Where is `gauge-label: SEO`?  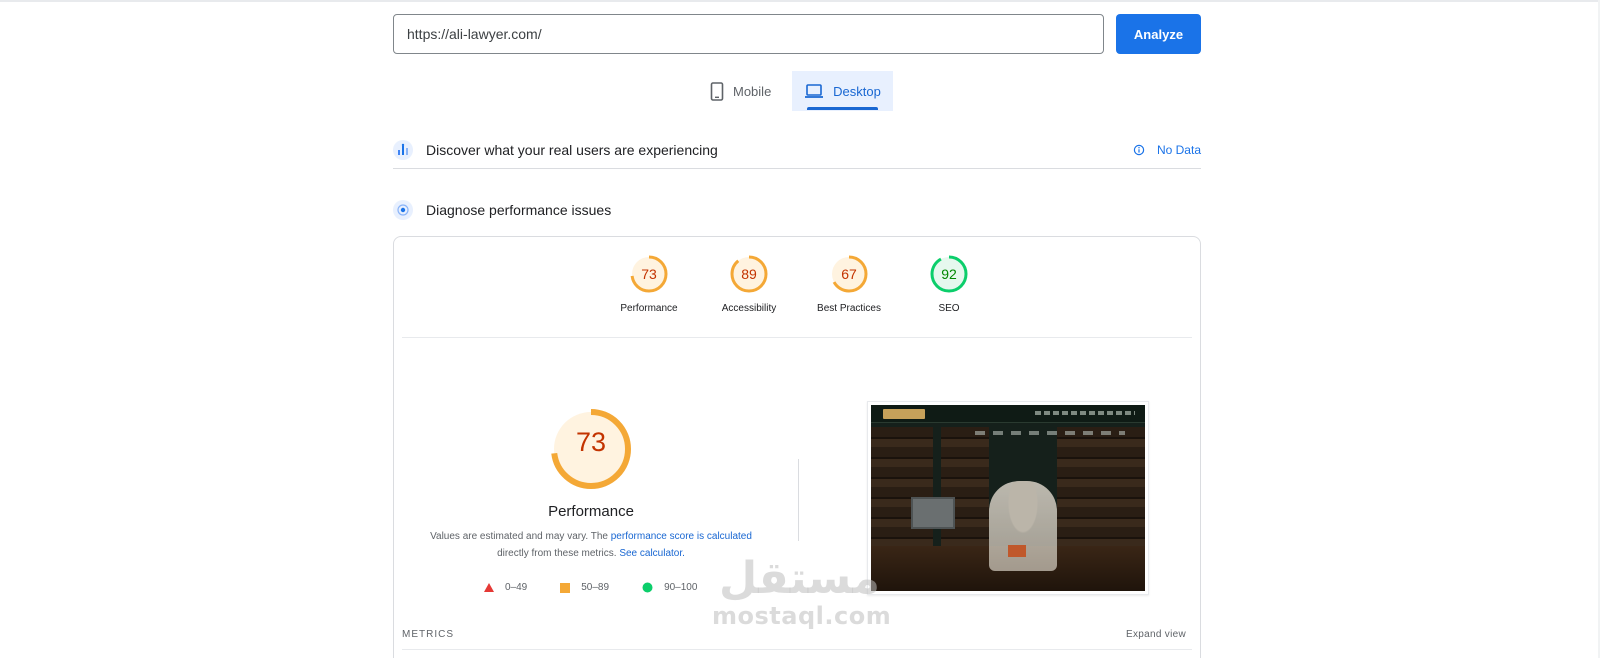
gauge-label: SEO is located at coordinates (949, 308).